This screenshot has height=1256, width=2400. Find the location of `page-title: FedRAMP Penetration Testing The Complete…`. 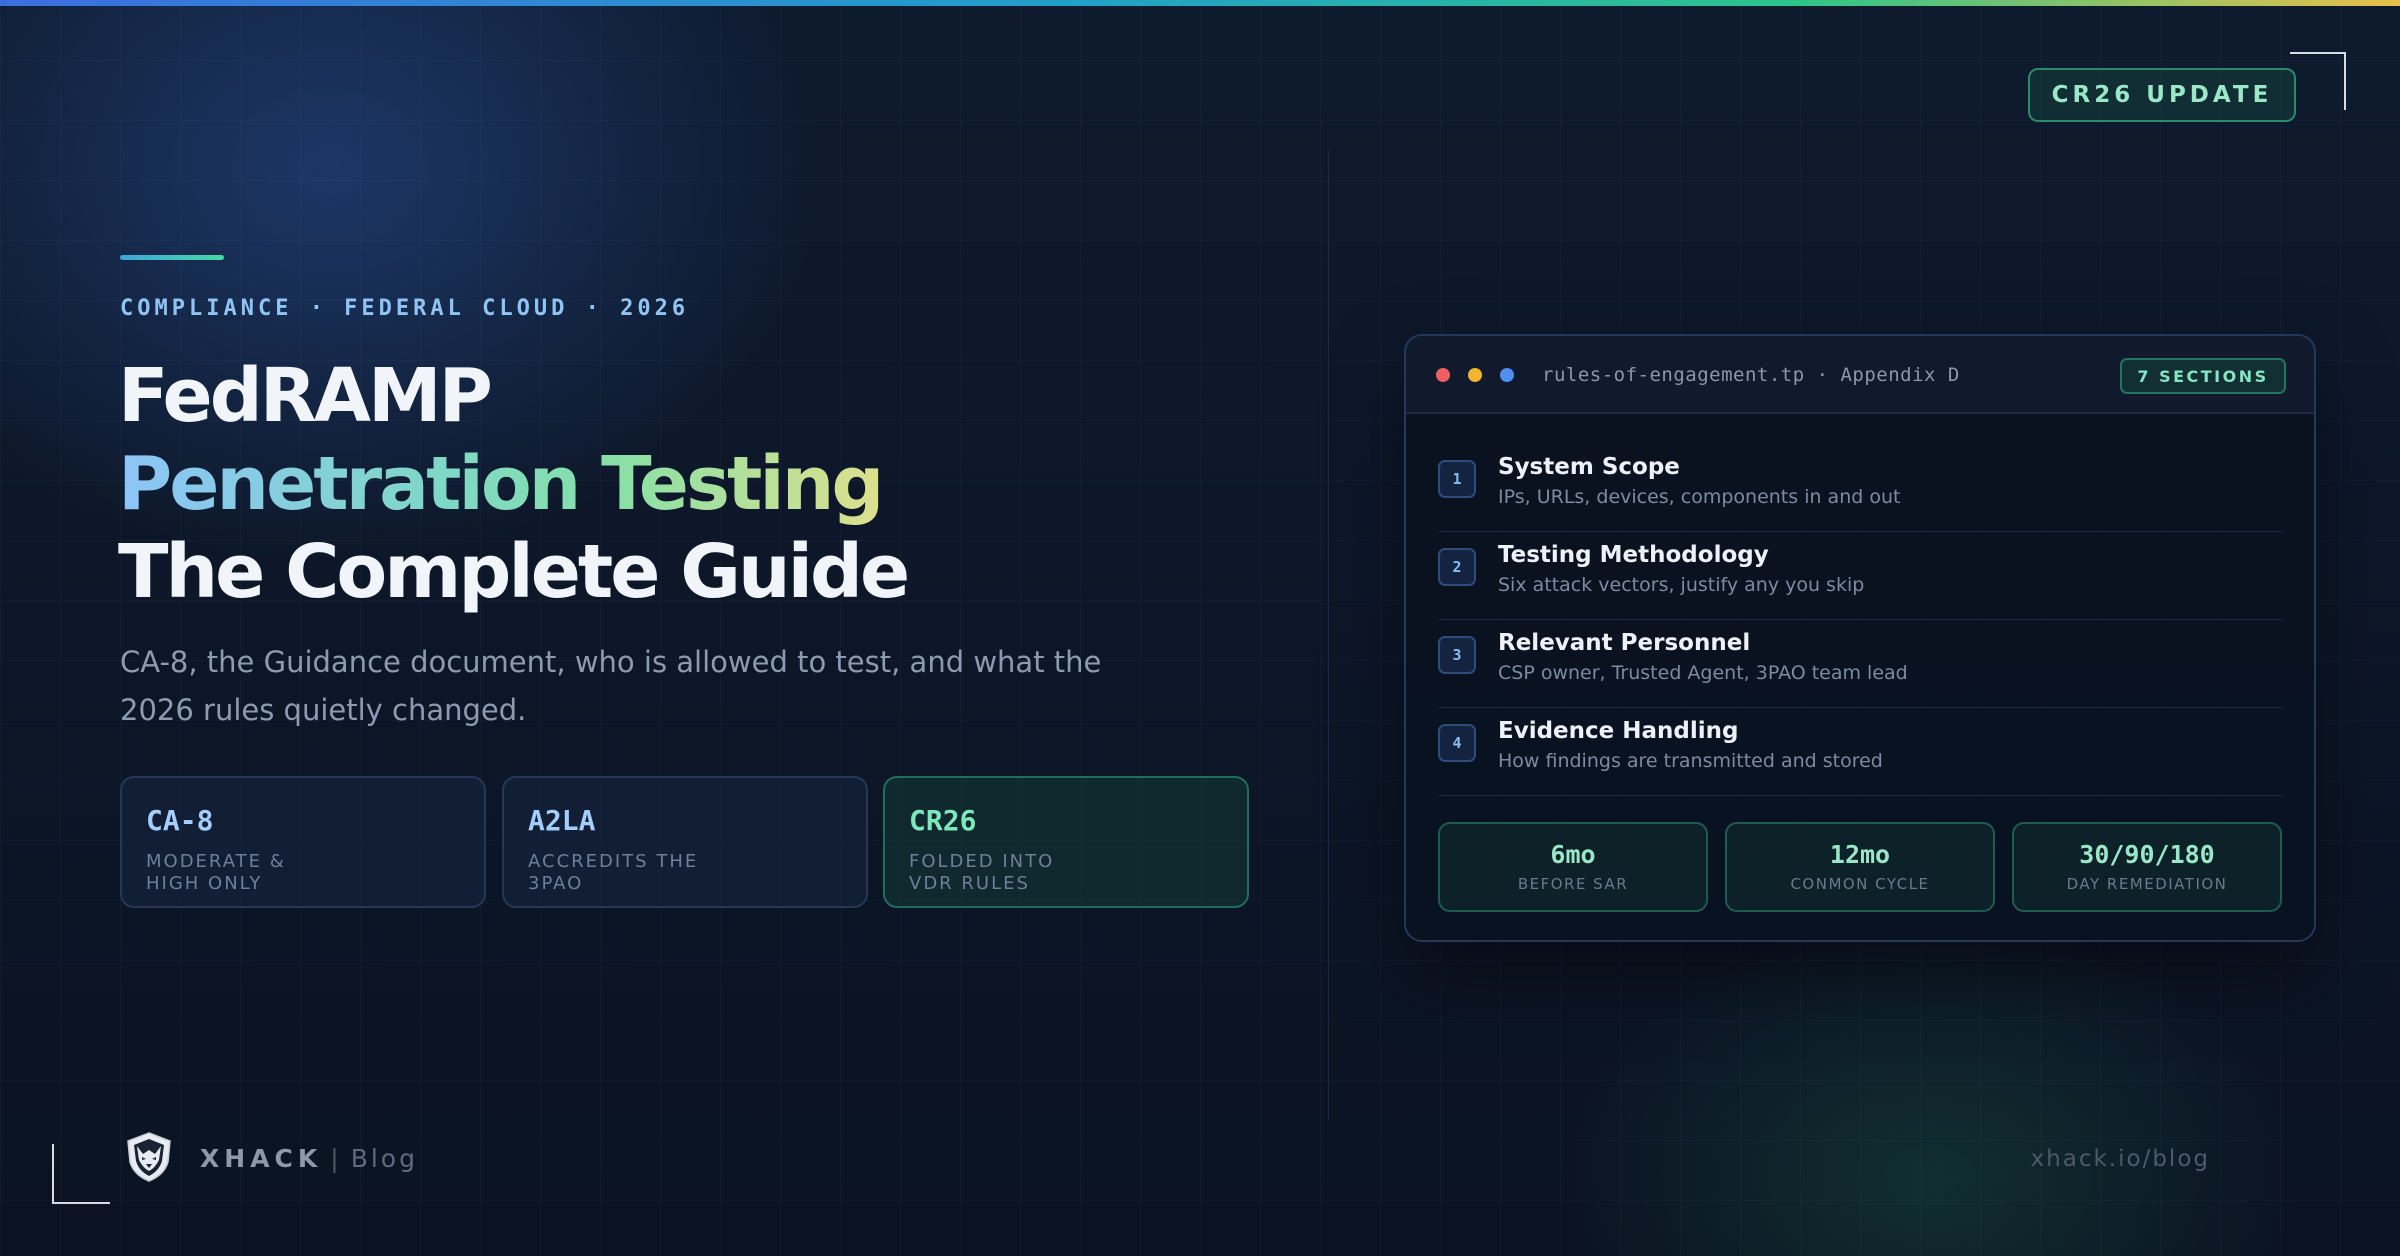

page-title: FedRAMP Penetration Testing The Complete… is located at coordinates (514, 484).